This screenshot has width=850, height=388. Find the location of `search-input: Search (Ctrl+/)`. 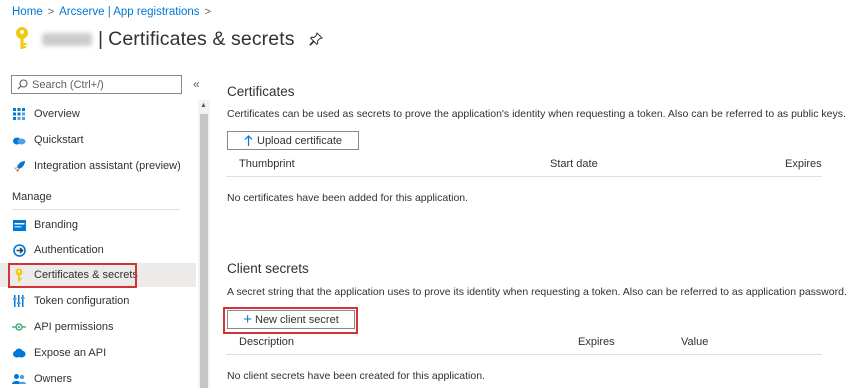

search-input: Search (Ctrl+/) is located at coordinates (96, 84).